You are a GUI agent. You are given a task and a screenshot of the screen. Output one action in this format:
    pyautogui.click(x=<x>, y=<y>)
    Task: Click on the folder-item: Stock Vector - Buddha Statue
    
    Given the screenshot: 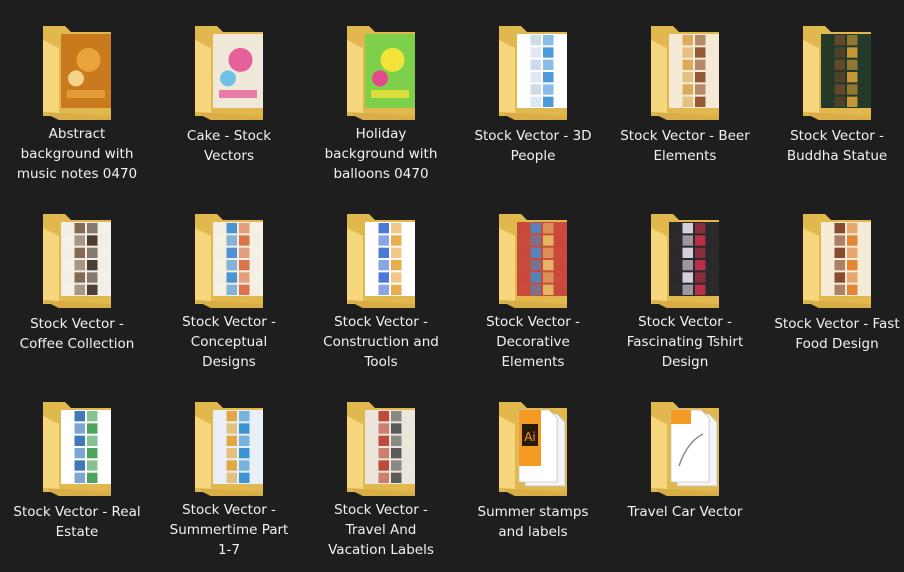 What is the action you would take?
    pyautogui.click(x=835, y=95)
    